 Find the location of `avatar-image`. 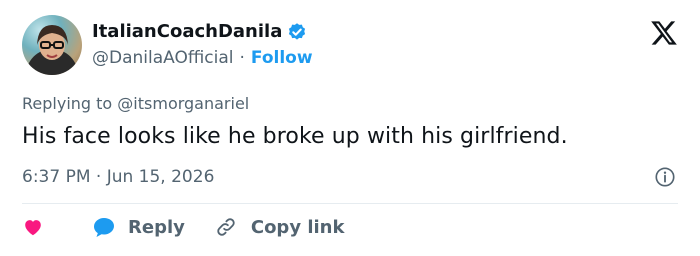

avatar-image is located at coordinates (52, 50).